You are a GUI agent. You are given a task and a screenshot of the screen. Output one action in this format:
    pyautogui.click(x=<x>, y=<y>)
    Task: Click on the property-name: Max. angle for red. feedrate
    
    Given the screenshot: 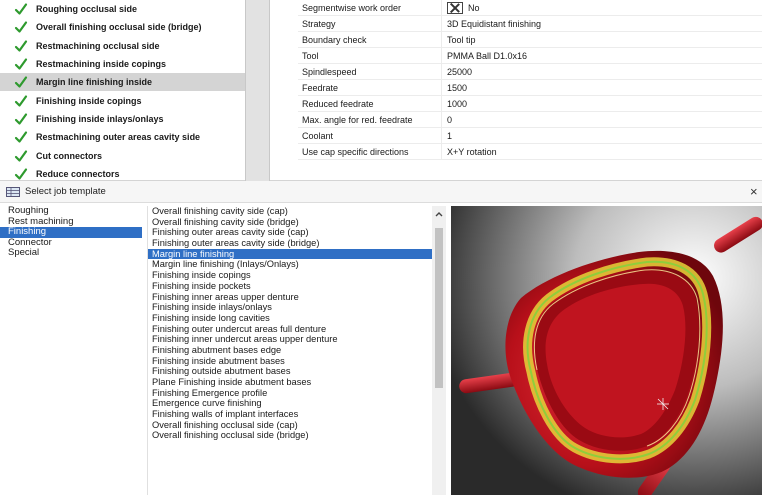 What is the action you would take?
    pyautogui.click(x=357, y=119)
    